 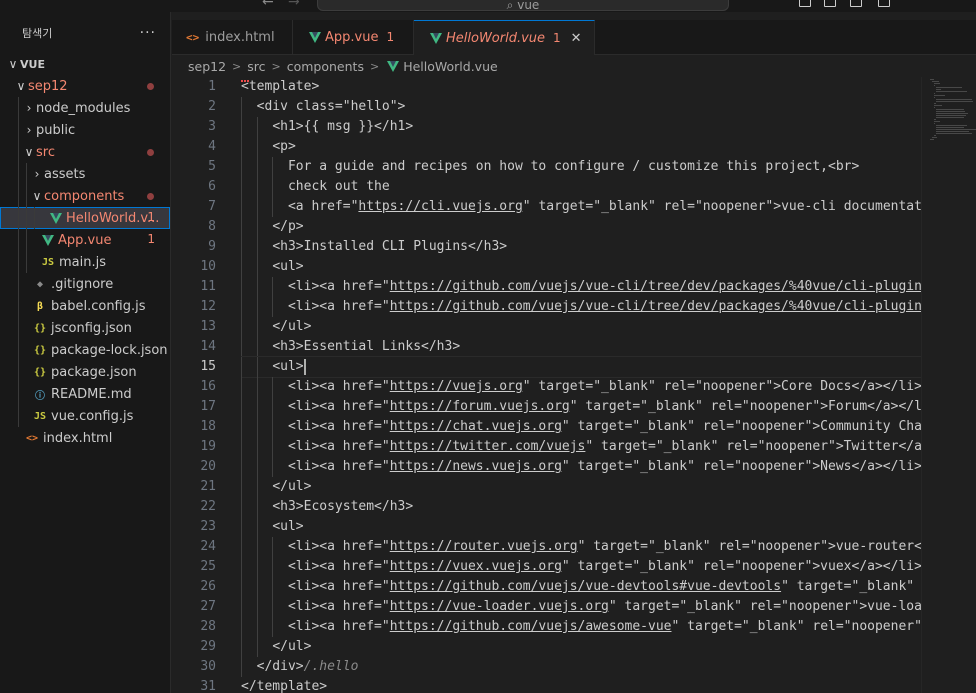 I want to click on toggle-panel-icon, so click(x=830, y=3).